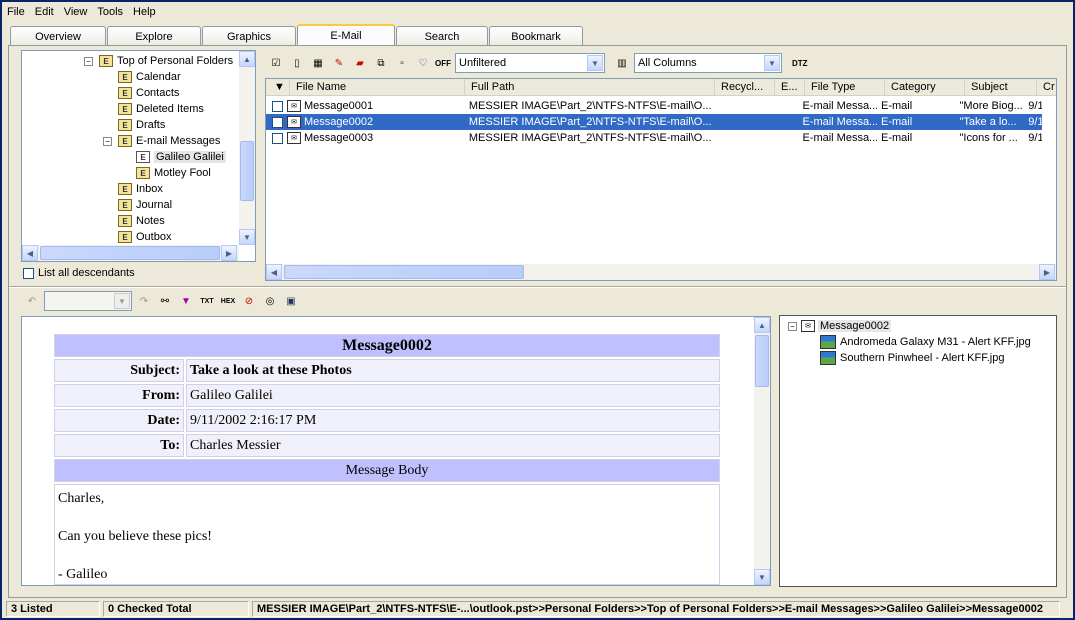 The width and height of the screenshot is (1075, 620). Describe the element at coordinates (925, 342) in the screenshot. I see `attachment-item: Andromeda Galaxy M31 - Alert KFF.jpg` at that location.